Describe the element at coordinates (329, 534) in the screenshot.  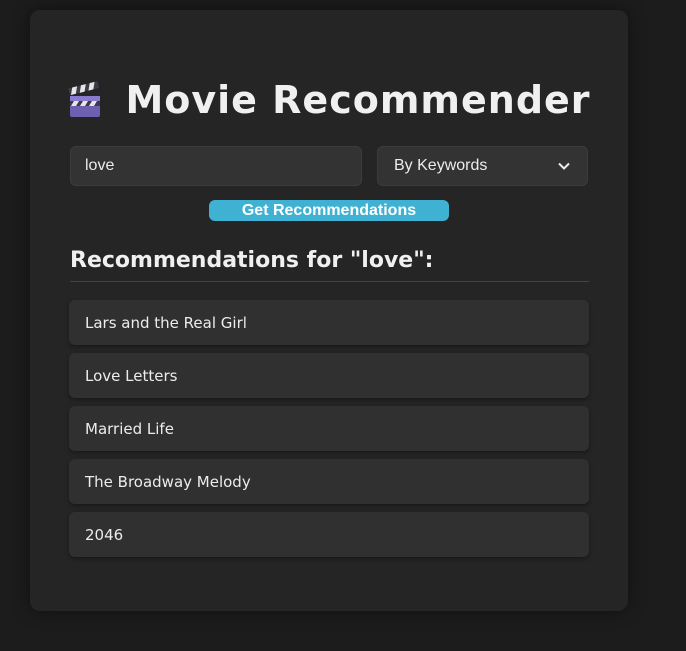
I see `list-item: 2046` at that location.